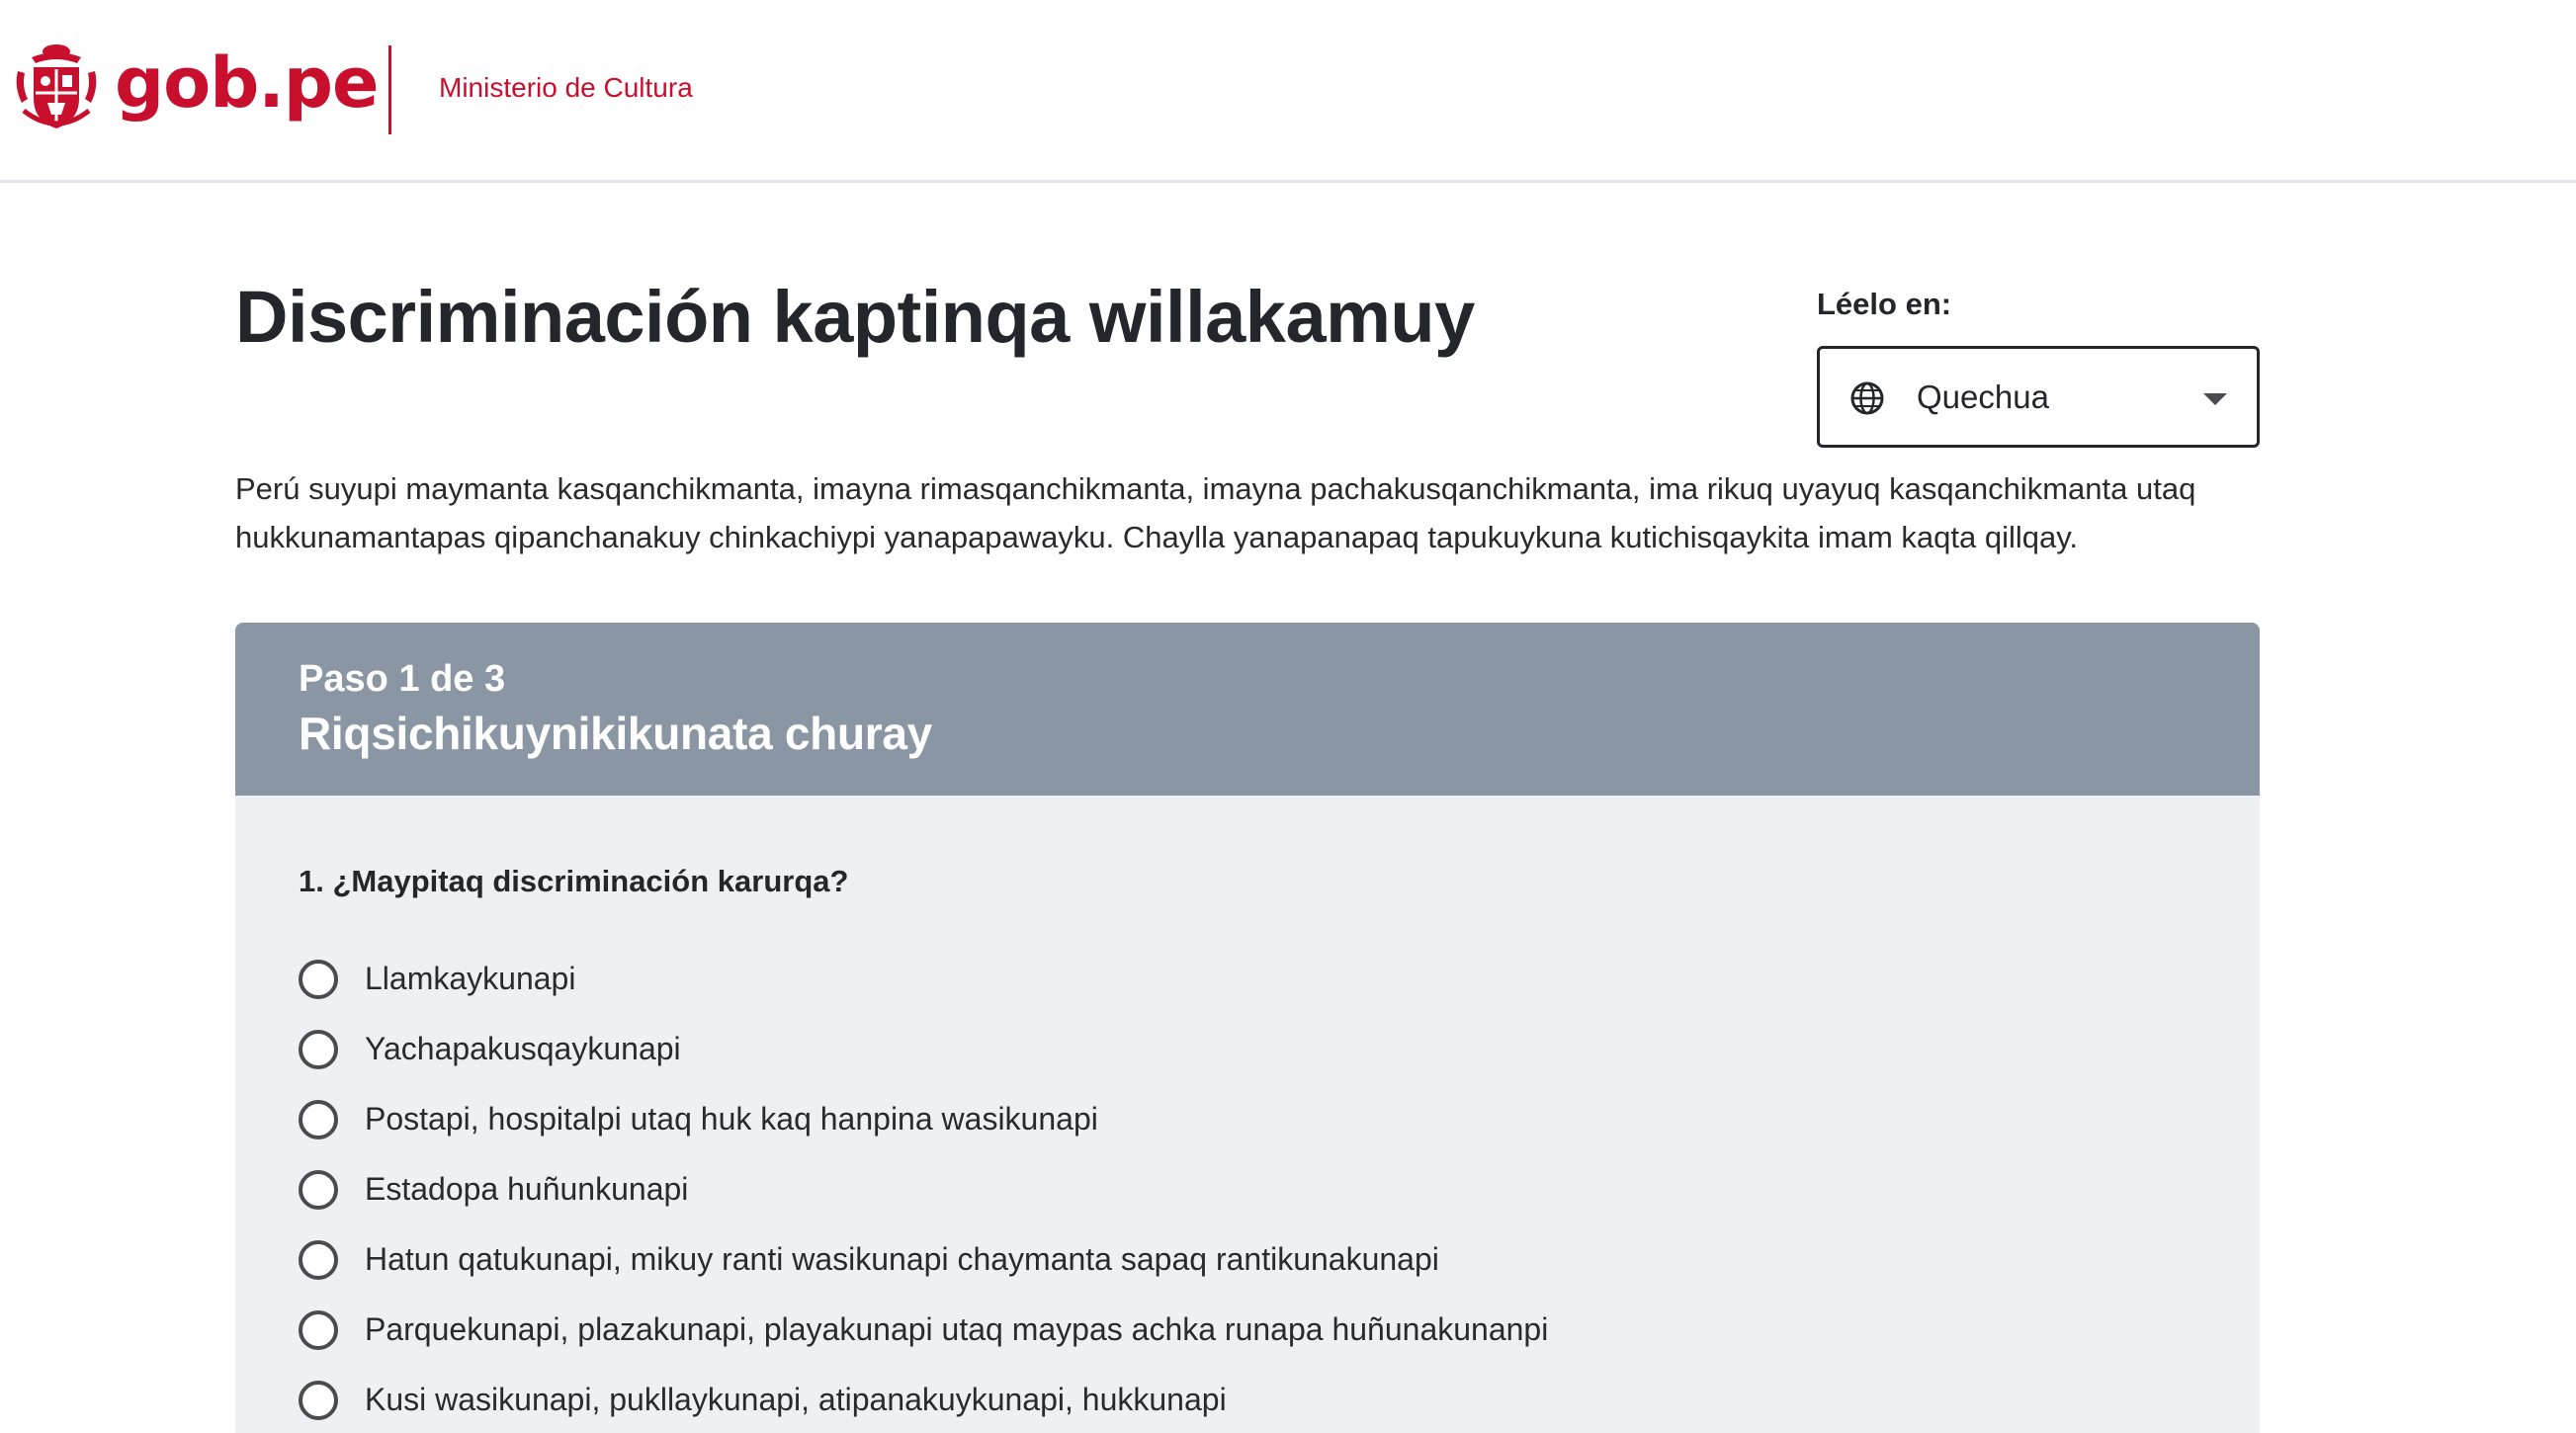 This screenshot has height=1433, width=2576. What do you see at coordinates (1288, 91) in the screenshot?
I see `site-header: gob.pe Ministerio de Cultura` at bounding box center [1288, 91].